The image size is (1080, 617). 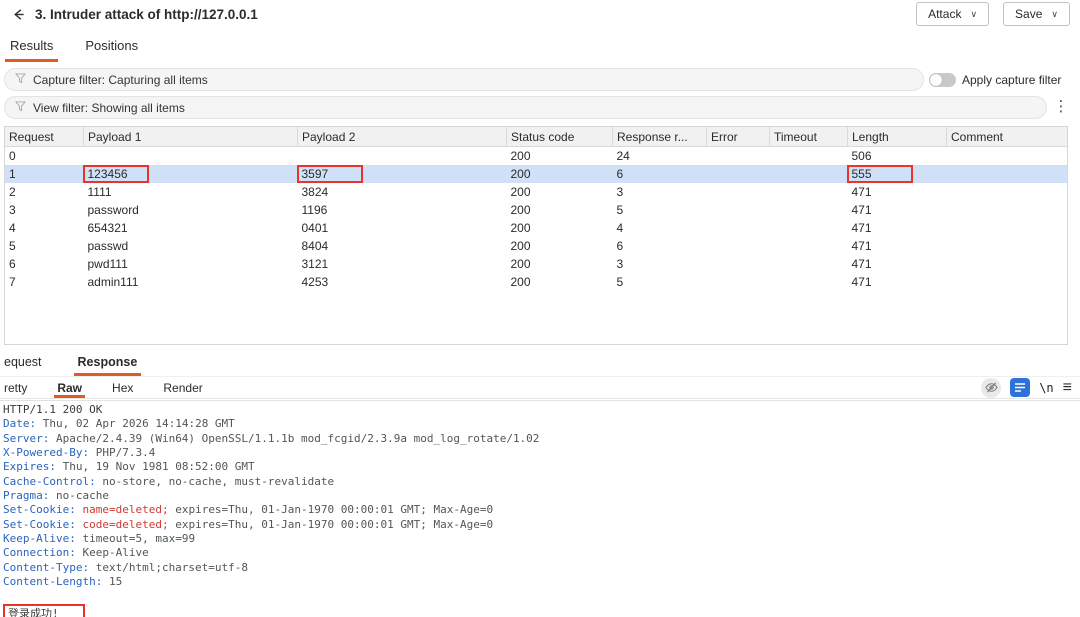 What do you see at coordinates (122, 387) in the screenshot?
I see `tab-hex: Hex` at bounding box center [122, 387].